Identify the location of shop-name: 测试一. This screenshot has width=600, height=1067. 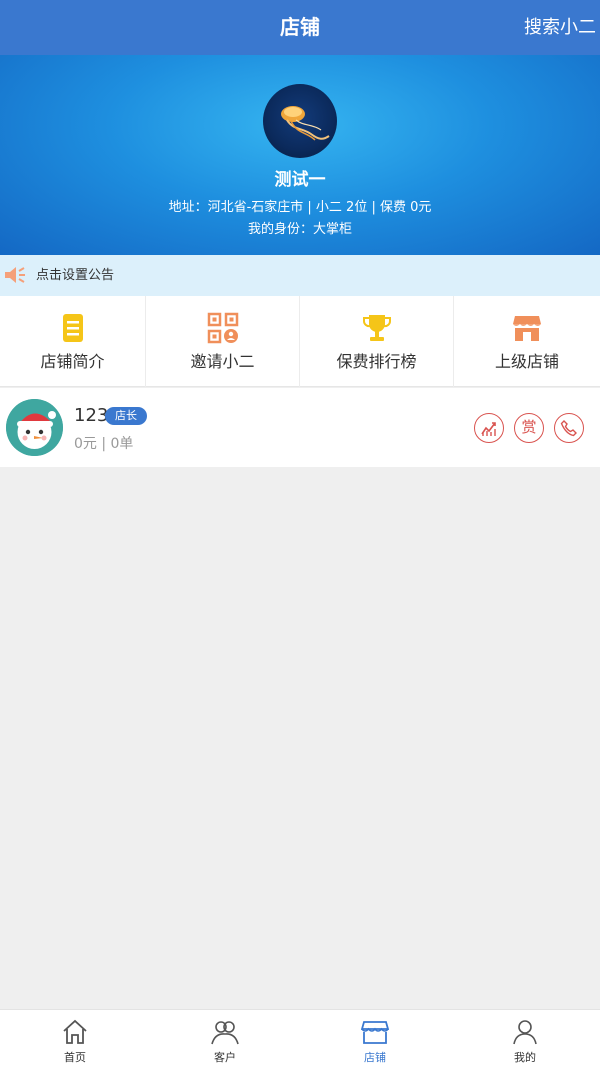
(300, 180).